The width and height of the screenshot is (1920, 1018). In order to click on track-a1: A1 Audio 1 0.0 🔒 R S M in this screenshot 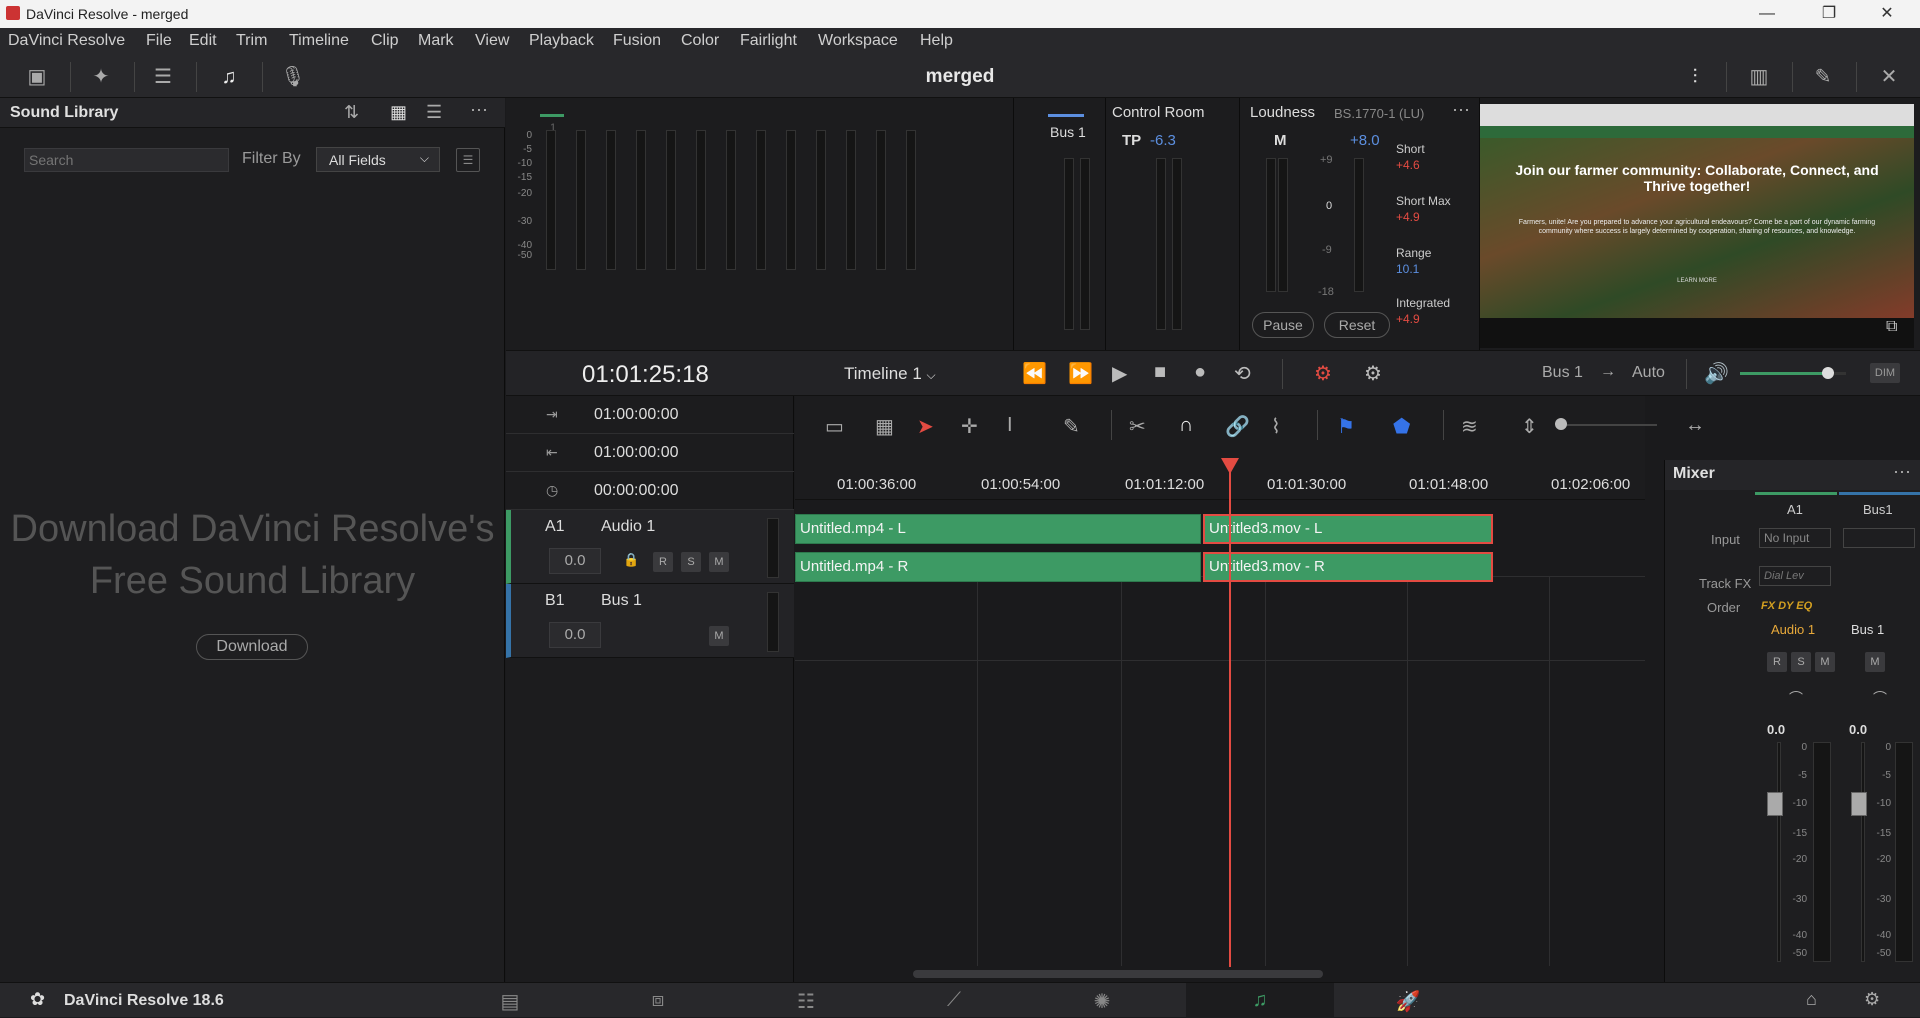, I will do `click(650, 547)`.